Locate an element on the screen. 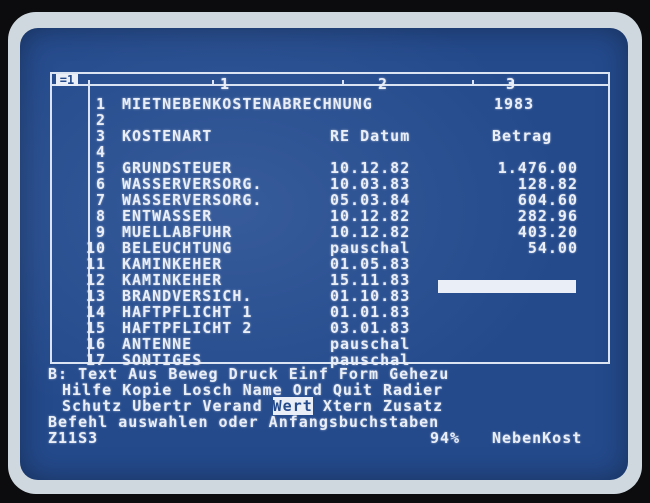 This screenshot has width=650, height=503. column-header-1: 1 is located at coordinates (225, 84).